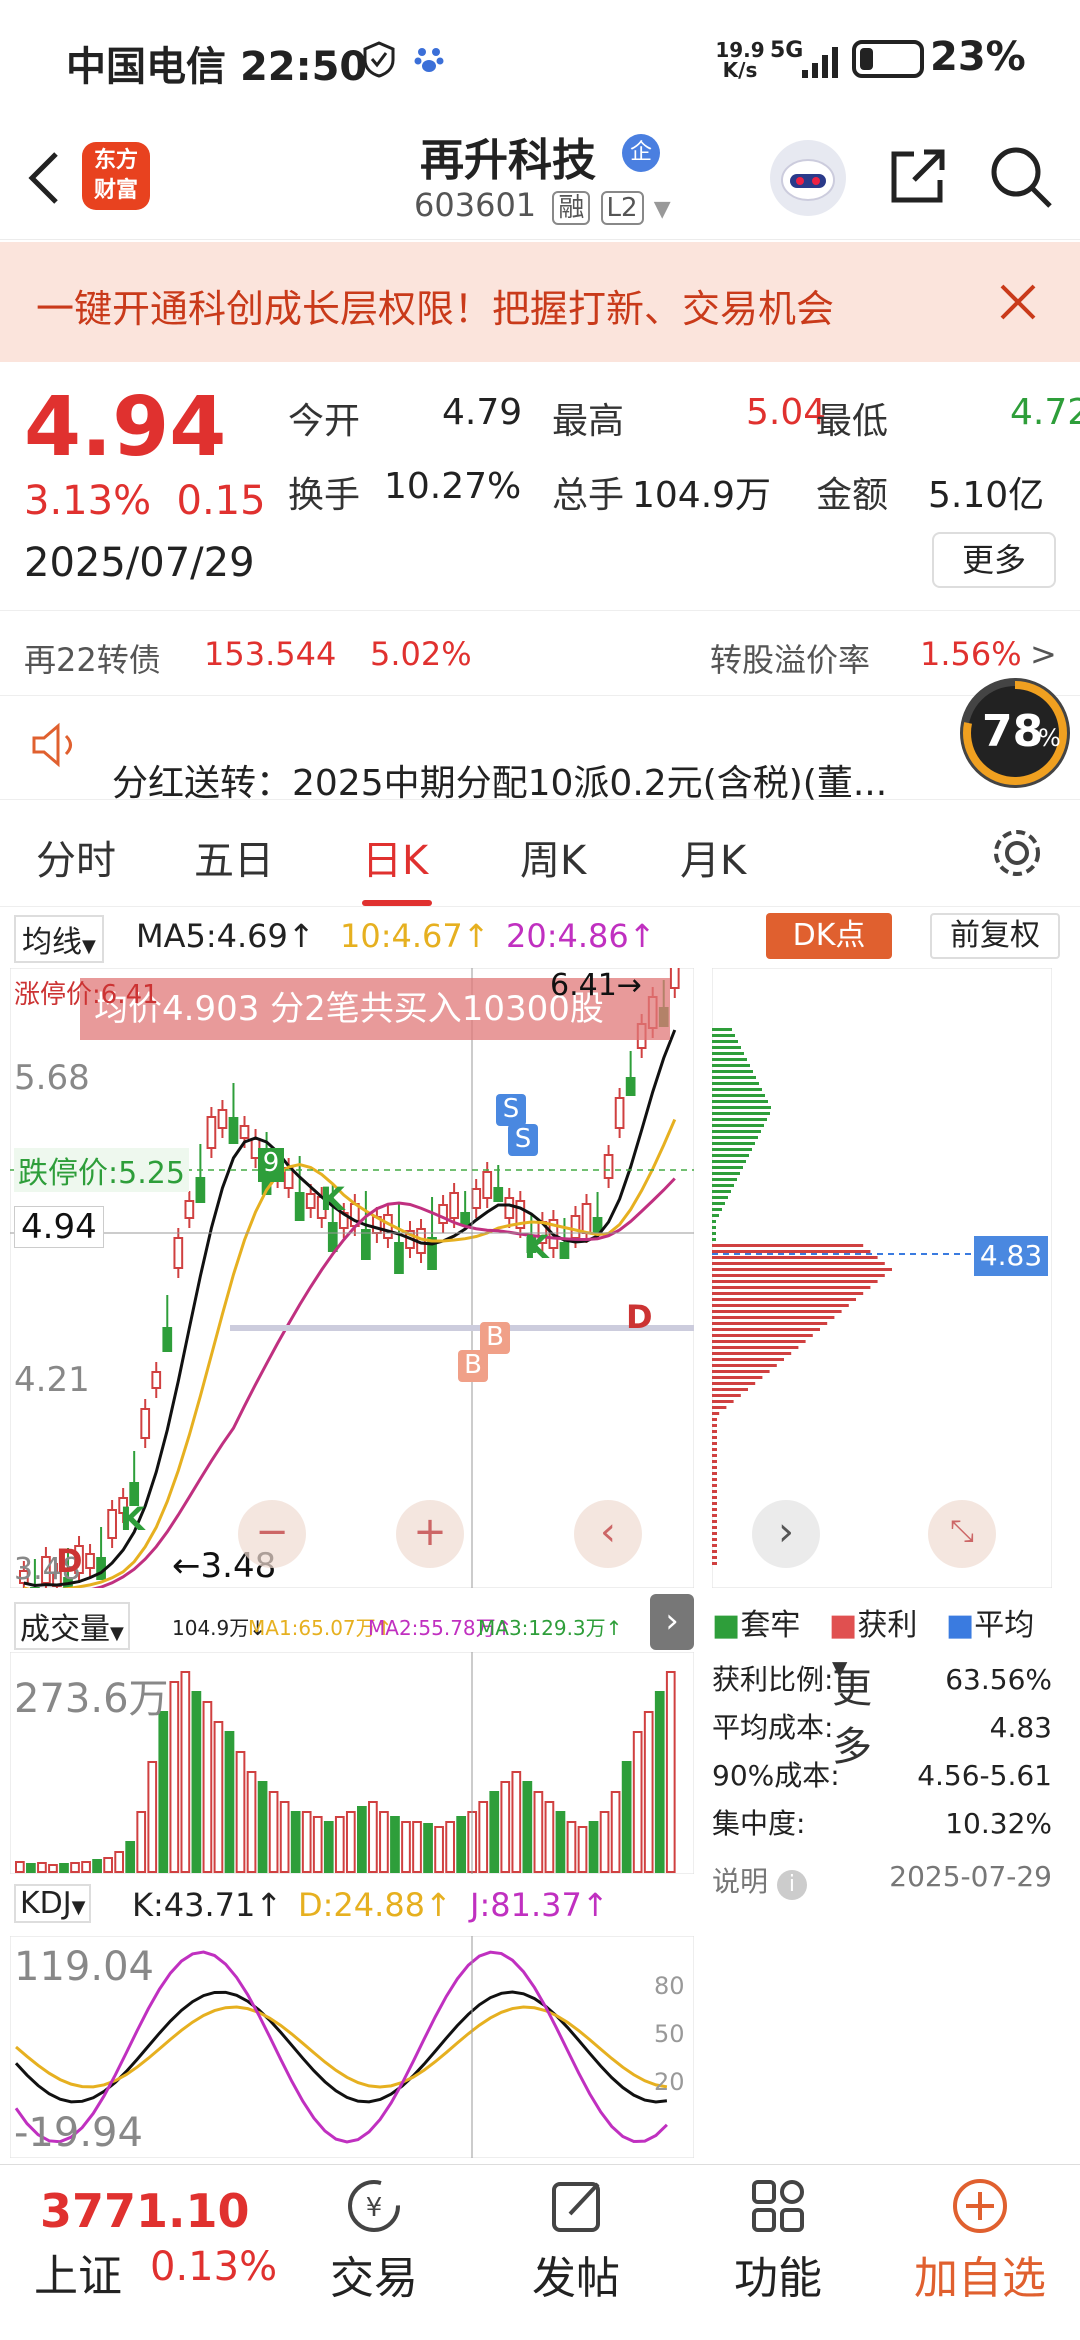 This screenshot has width=1080, height=2340. I want to click on low-value: 4.72, so click(1045, 412).